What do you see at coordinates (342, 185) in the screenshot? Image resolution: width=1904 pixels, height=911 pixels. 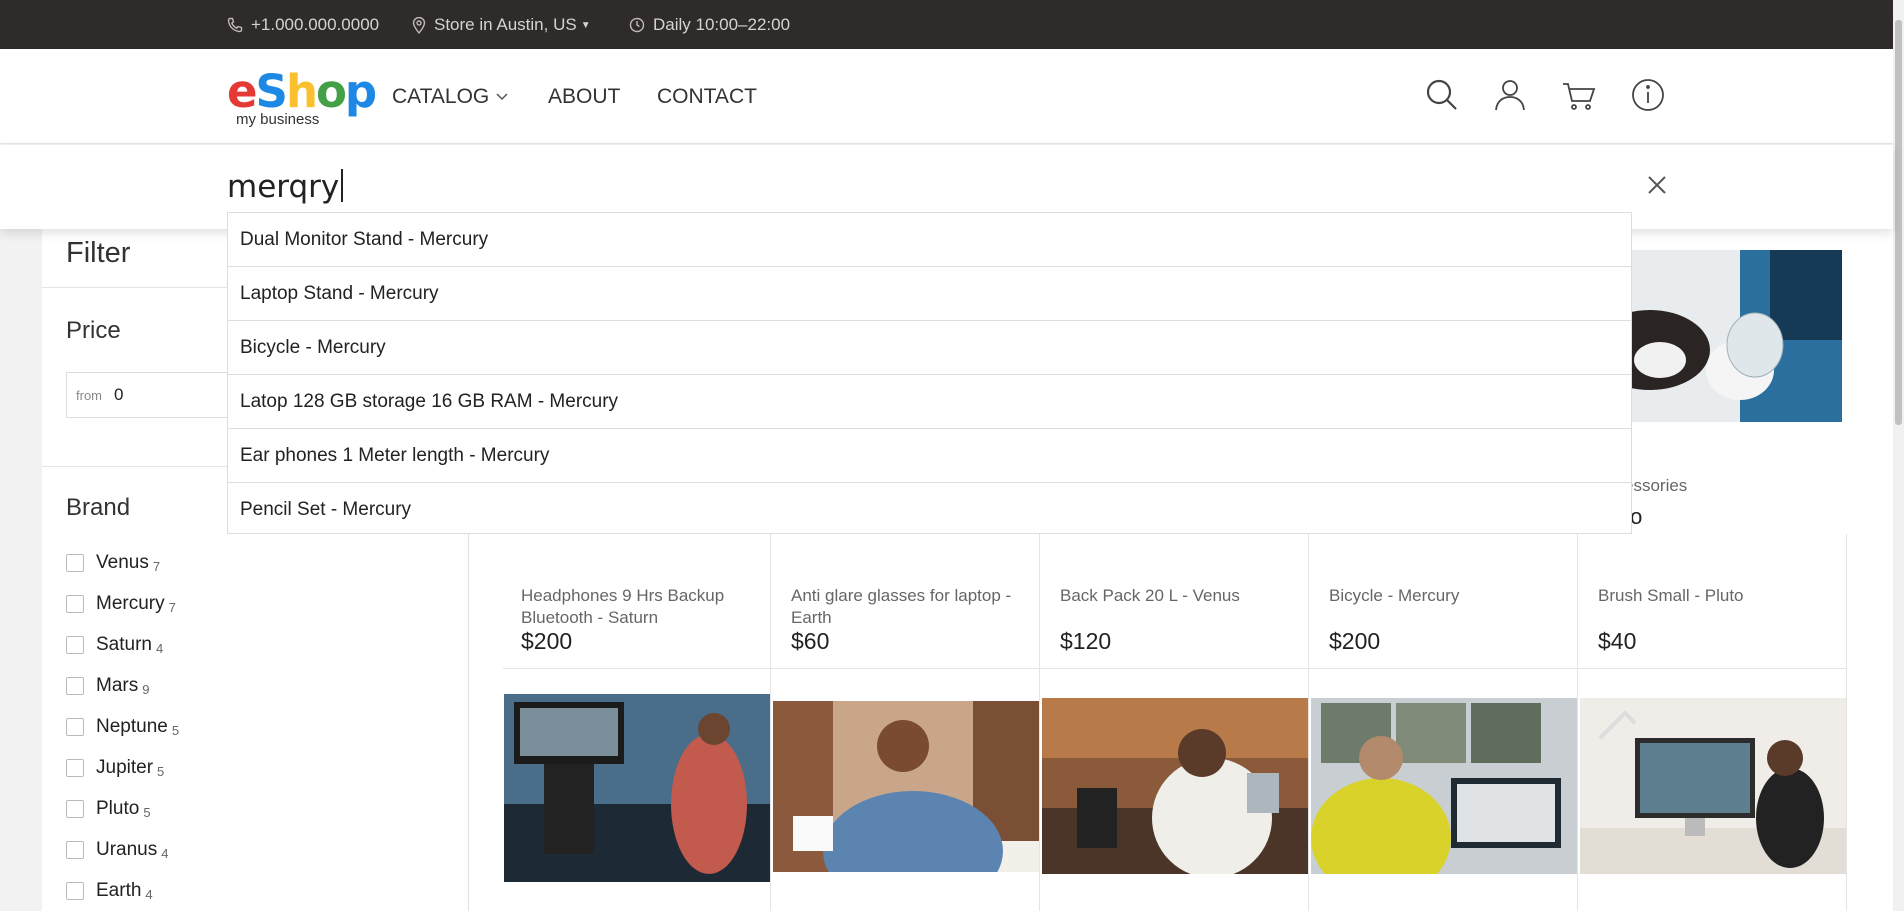 I see `text-caret` at bounding box center [342, 185].